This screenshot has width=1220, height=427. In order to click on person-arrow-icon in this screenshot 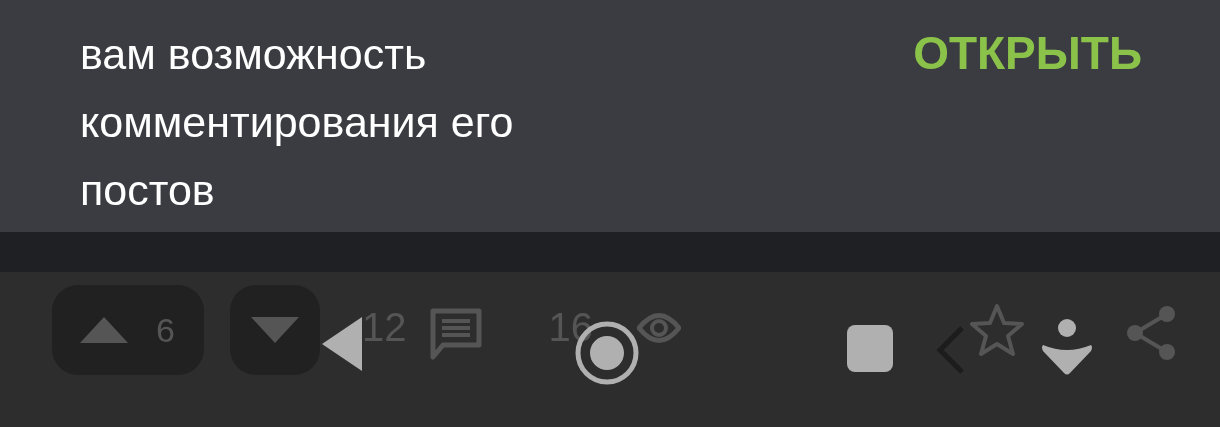, I will do `click(1067, 347)`.